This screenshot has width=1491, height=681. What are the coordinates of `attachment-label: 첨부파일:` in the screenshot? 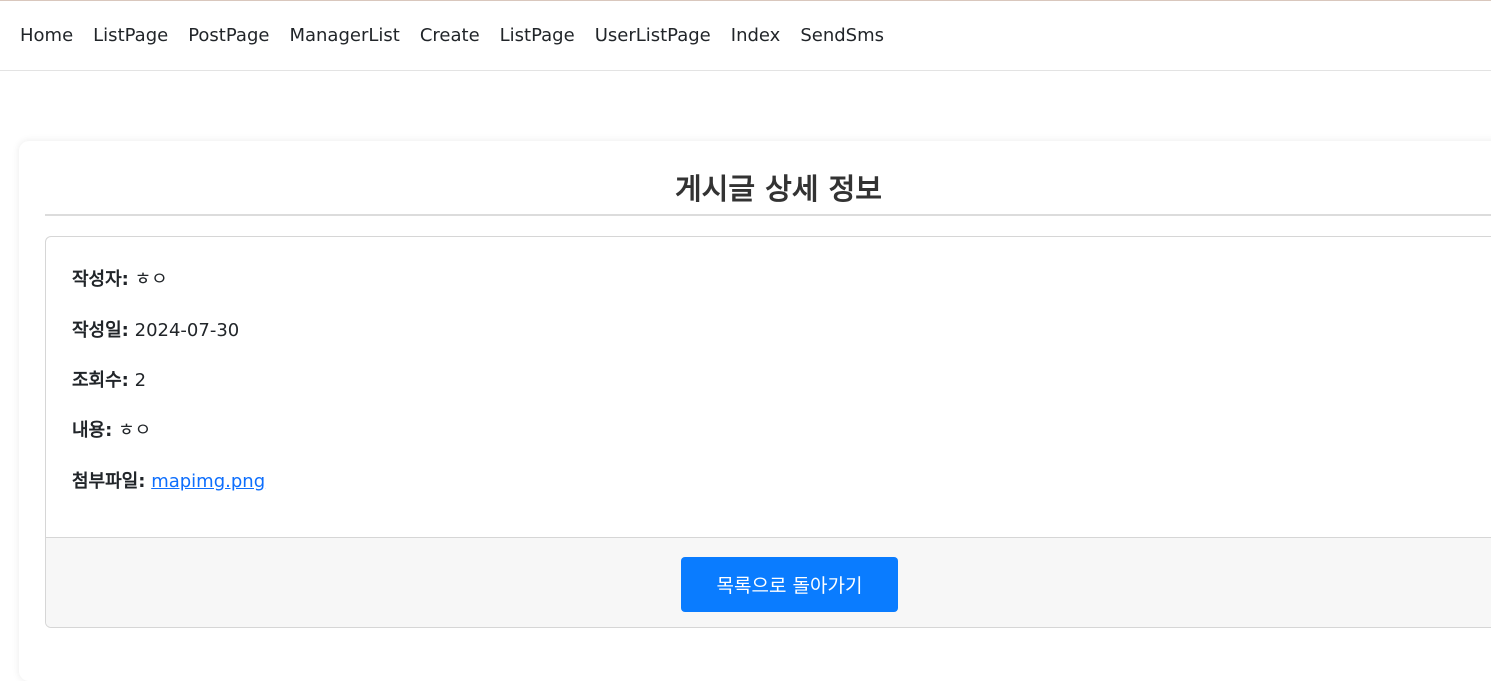 It's located at (109, 481).